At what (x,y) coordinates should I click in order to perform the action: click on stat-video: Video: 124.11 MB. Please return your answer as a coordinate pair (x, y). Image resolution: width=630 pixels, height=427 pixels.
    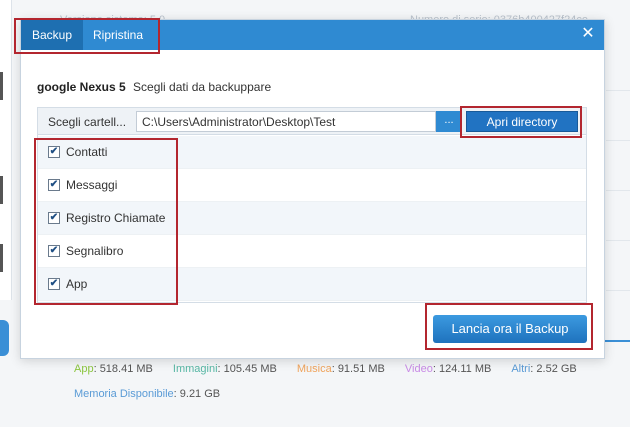
    Looking at the image, I should click on (448, 369).